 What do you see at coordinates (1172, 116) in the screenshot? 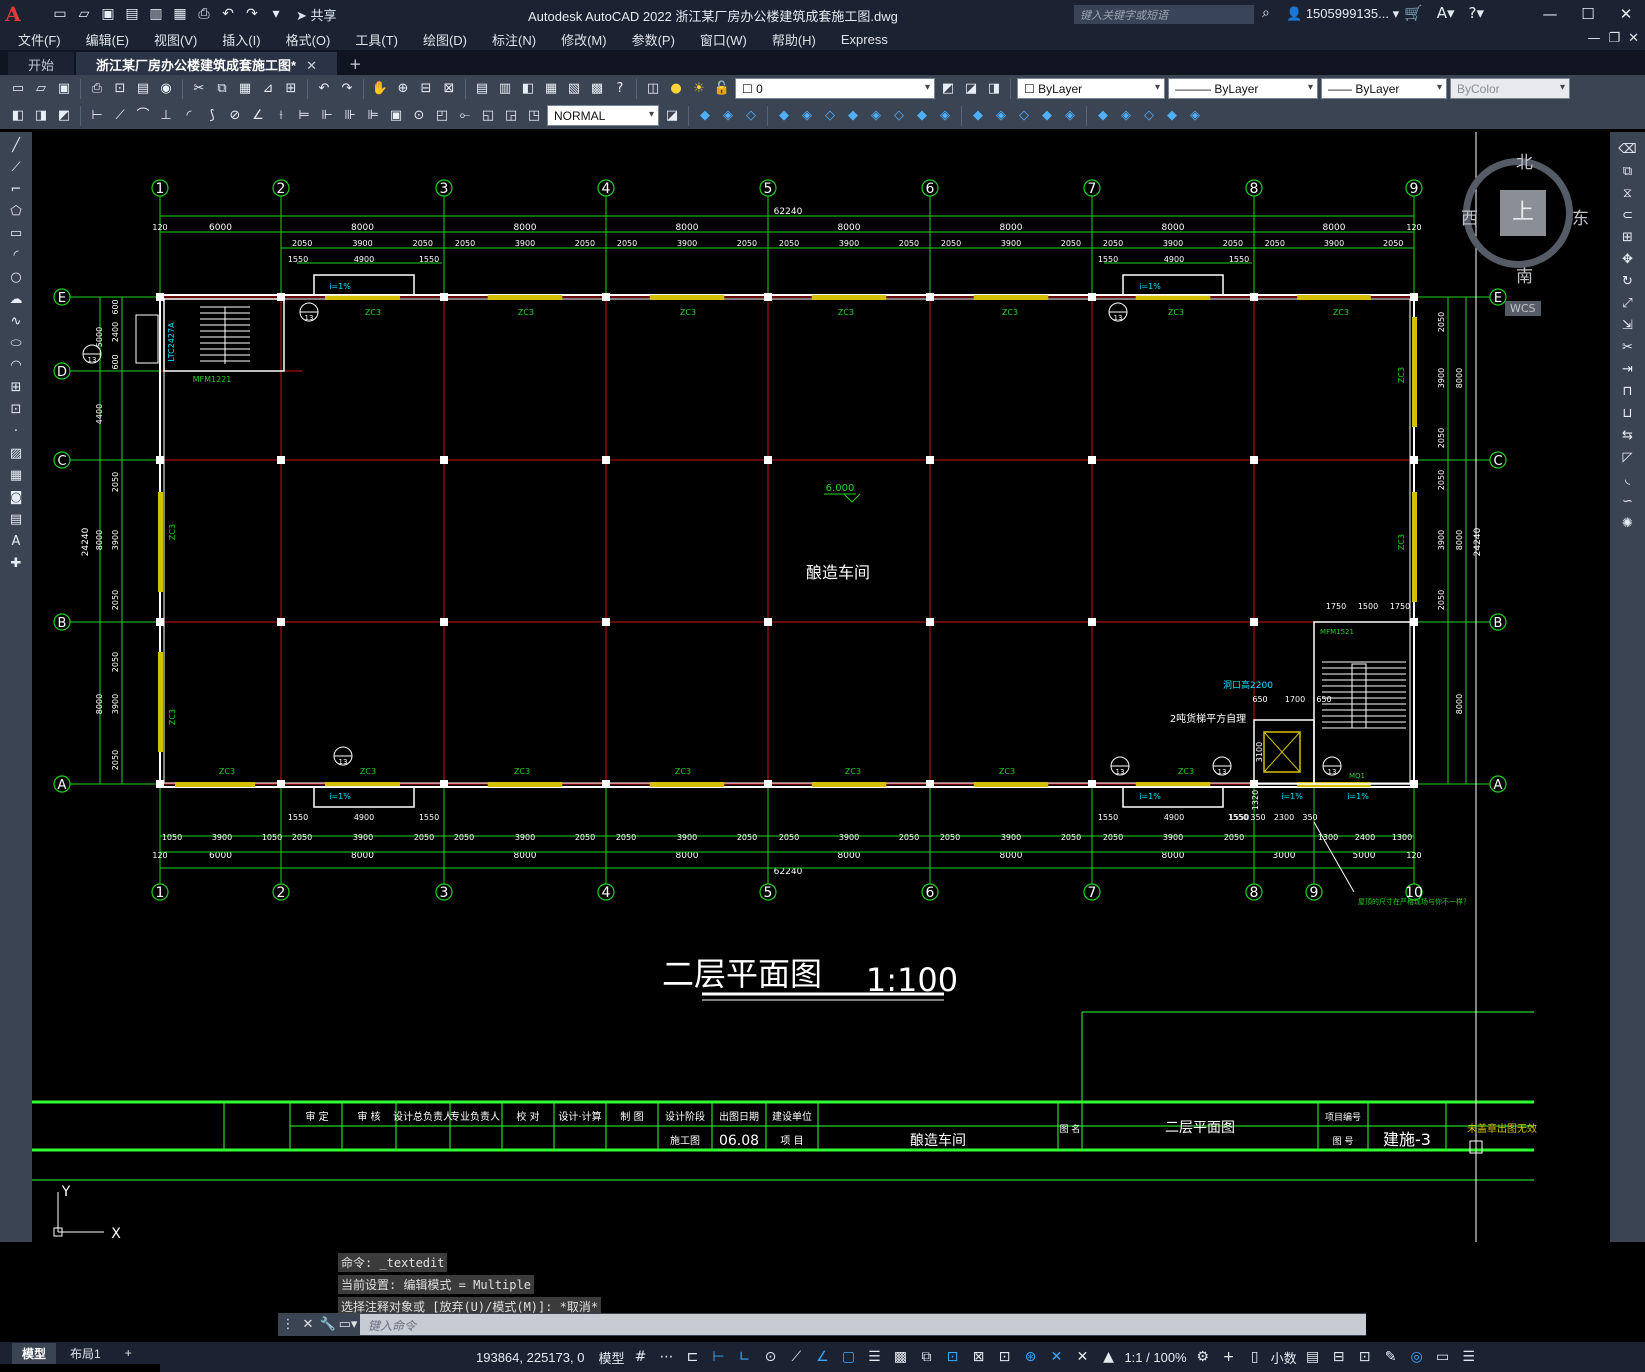
I see `view-nw-icon: ◆` at bounding box center [1172, 116].